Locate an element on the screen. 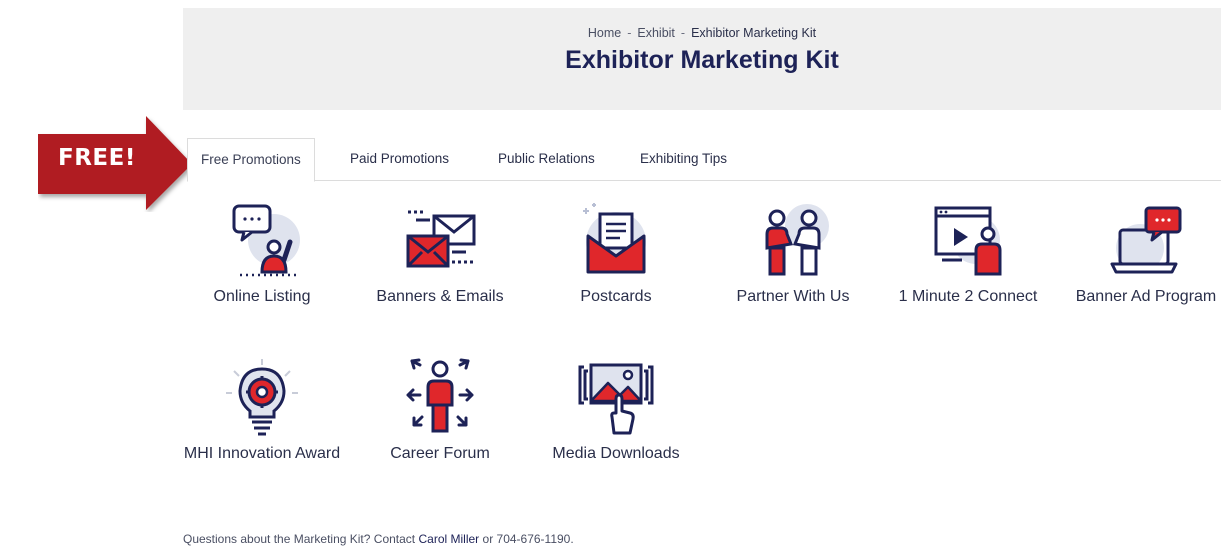 Image resolution: width=1221 pixels, height=552 pixels. tab-exhibiting-tips: Exhibiting Tips is located at coordinates (683, 159).